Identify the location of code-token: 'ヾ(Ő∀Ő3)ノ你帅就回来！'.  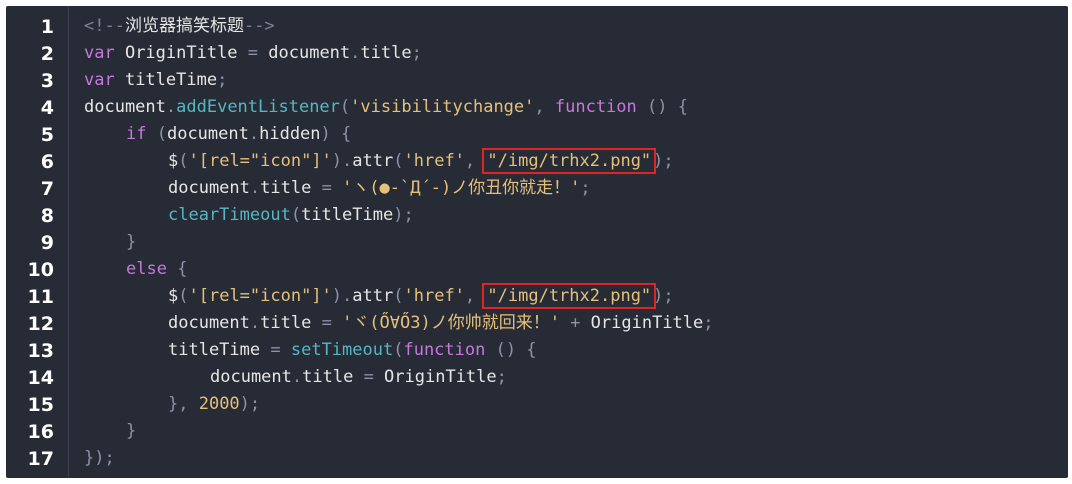
(451, 323).